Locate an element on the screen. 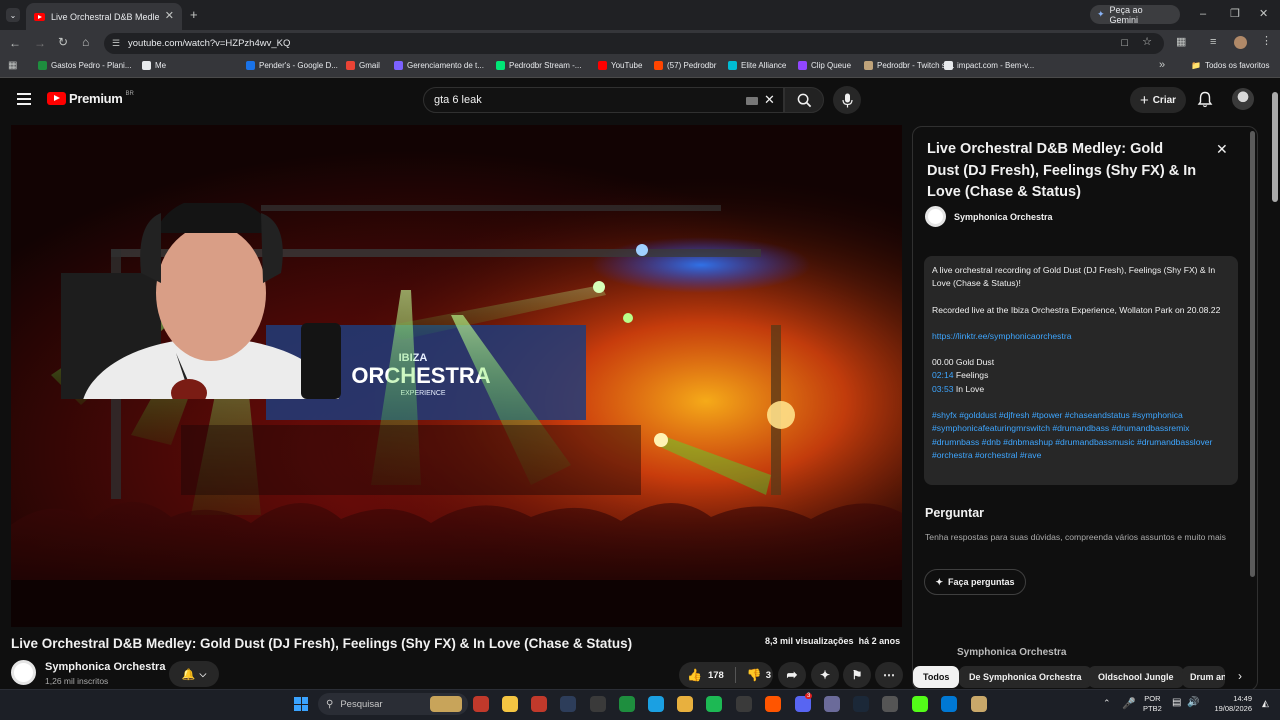 This screenshot has width=1280, height=720. create-button: + Criar is located at coordinates (1158, 100).